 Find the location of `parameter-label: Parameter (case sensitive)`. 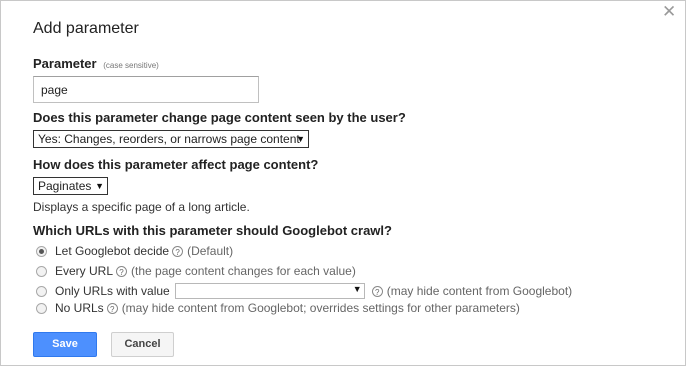

parameter-label: Parameter (case sensitive) is located at coordinates (96, 63).